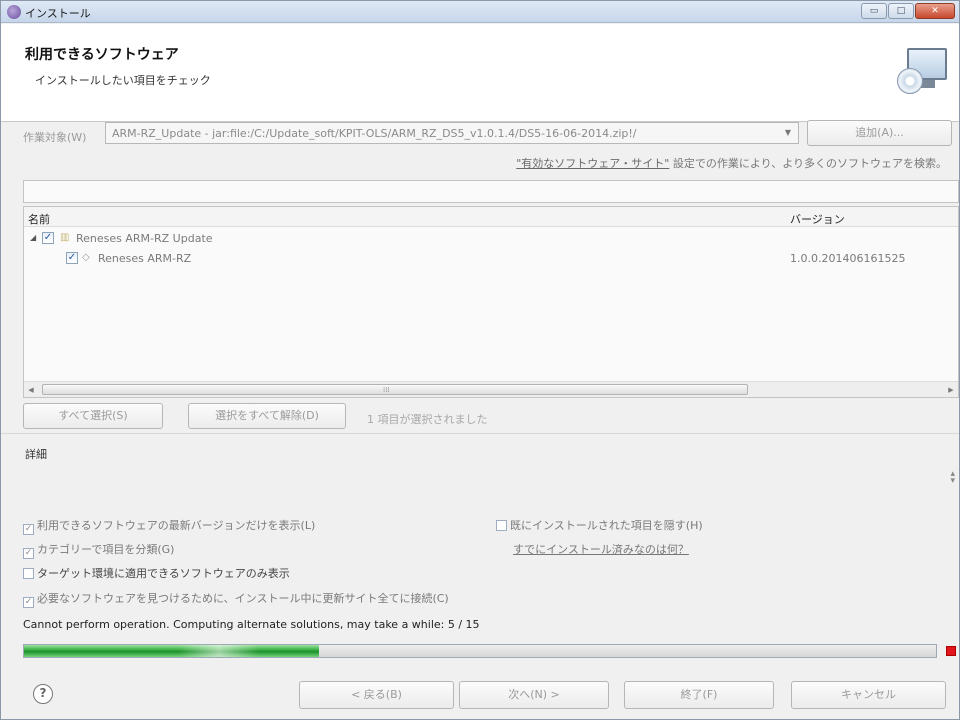 This screenshot has height=720, width=960. Describe the element at coordinates (39, 219) in the screenshot. I see `column-name: 名前` at that location.